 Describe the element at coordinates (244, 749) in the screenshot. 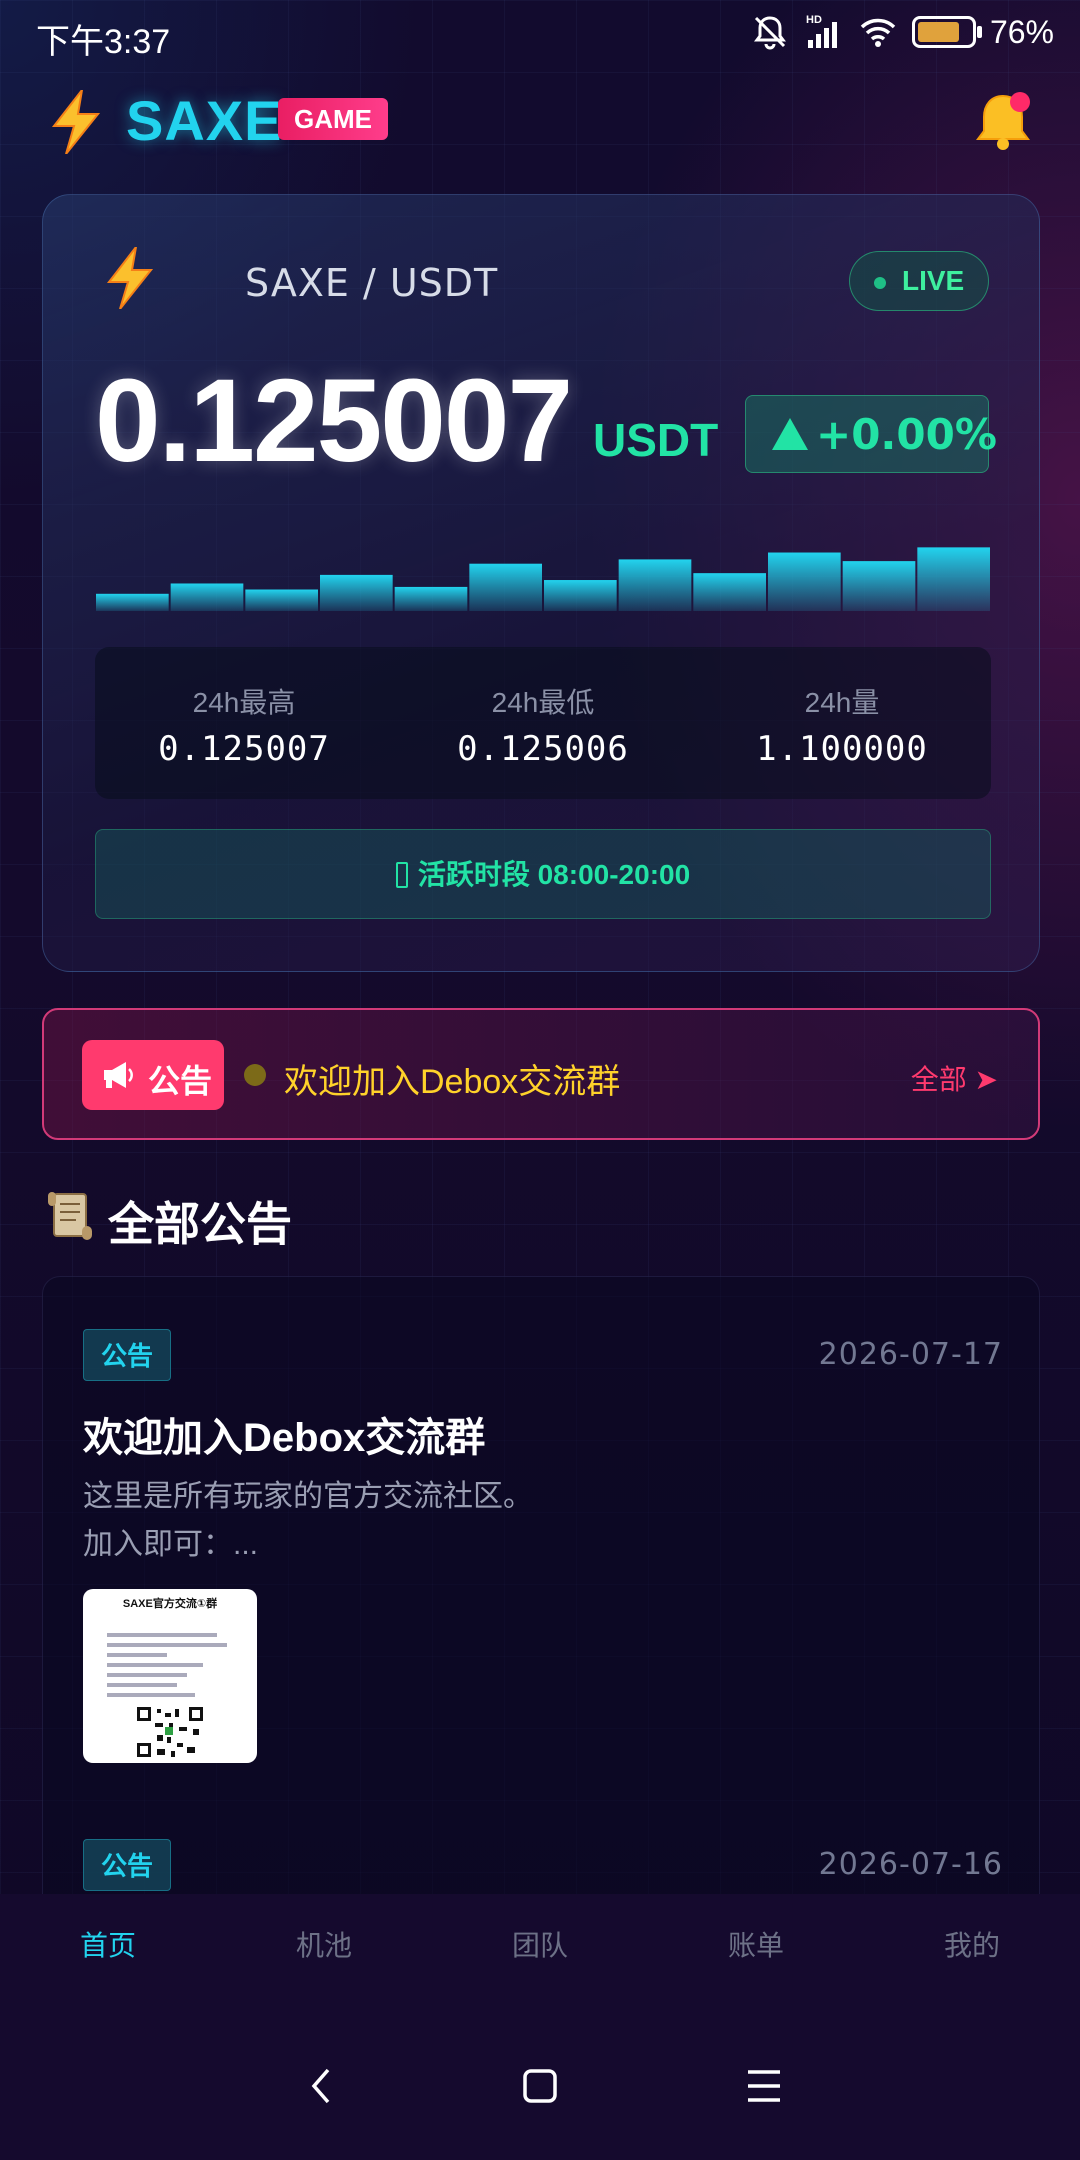

I see `stat-value: 0.125007` at that location.